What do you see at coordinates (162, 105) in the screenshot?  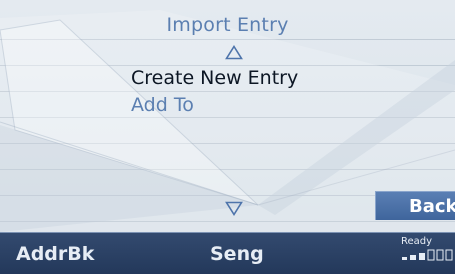 I see `menu-item-add-to: Add To` at bounding box center [162, 105].